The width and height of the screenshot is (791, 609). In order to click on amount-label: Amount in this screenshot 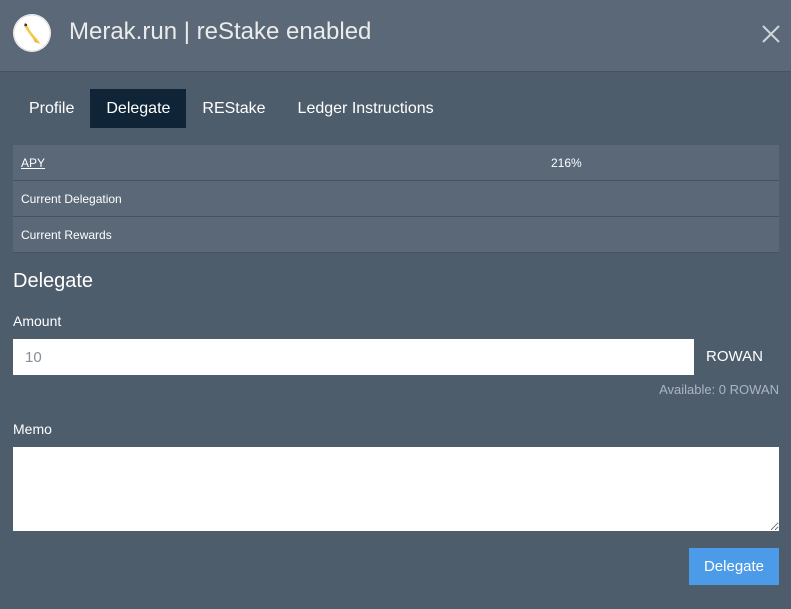, I will do `click(37, 321)`.